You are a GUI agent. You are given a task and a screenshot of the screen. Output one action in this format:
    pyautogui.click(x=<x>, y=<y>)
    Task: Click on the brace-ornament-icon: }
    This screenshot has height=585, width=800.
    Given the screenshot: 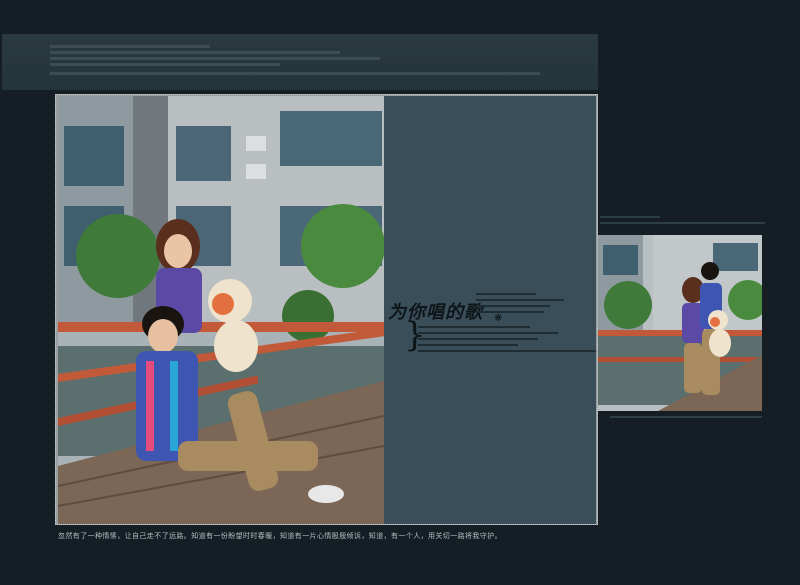 What is the action you would take?
    pyautogui.click(x=415, y=335)
    